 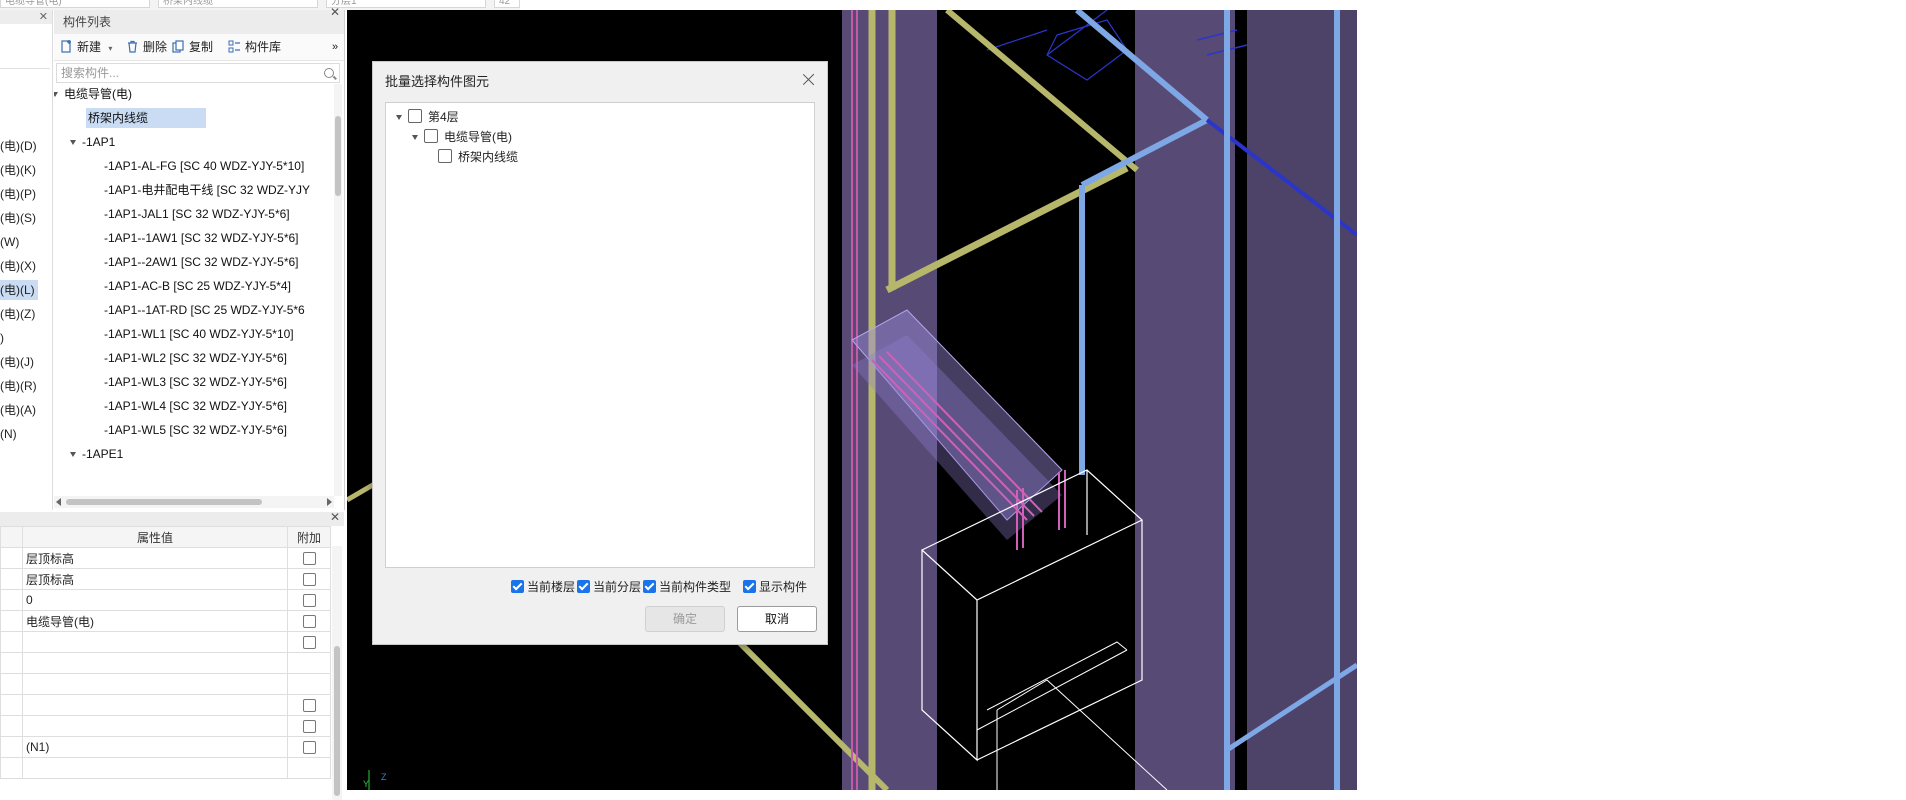 I want to click on category-item: (电)(A), so click(x=19, y=410).